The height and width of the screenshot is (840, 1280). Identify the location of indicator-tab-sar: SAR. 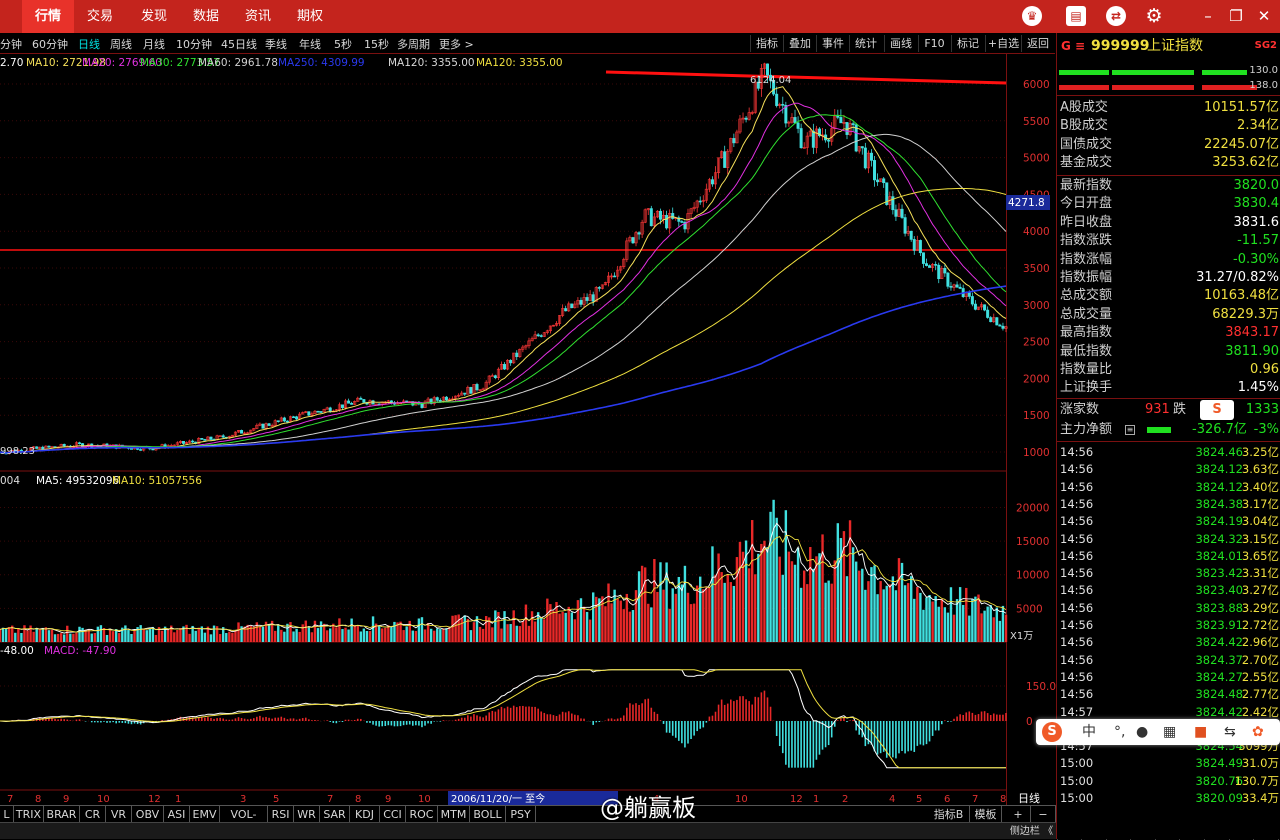
(335, 814).